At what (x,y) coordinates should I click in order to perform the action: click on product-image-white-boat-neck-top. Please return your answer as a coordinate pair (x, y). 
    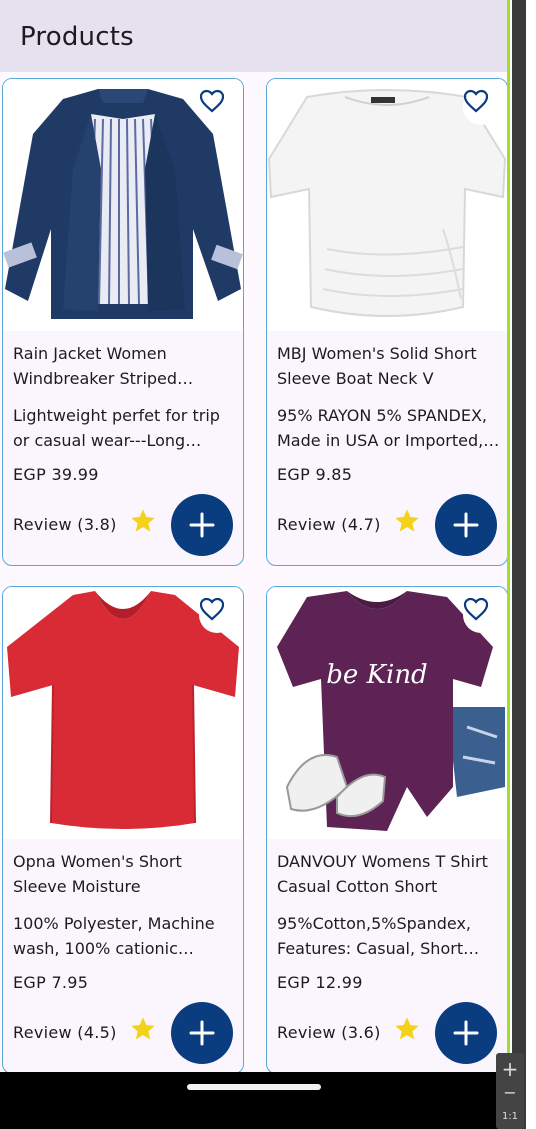
    Looking at the image, I should click on (387, 205).